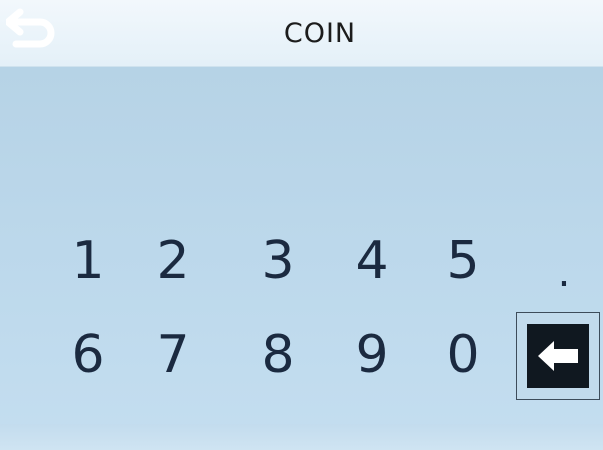 Image resolution: width=603 pixels, height=450 pixels. What do you see at coordinates (88, 261) in the screenshot?
I see `key-1: 1` at bounding box center [88, 261].